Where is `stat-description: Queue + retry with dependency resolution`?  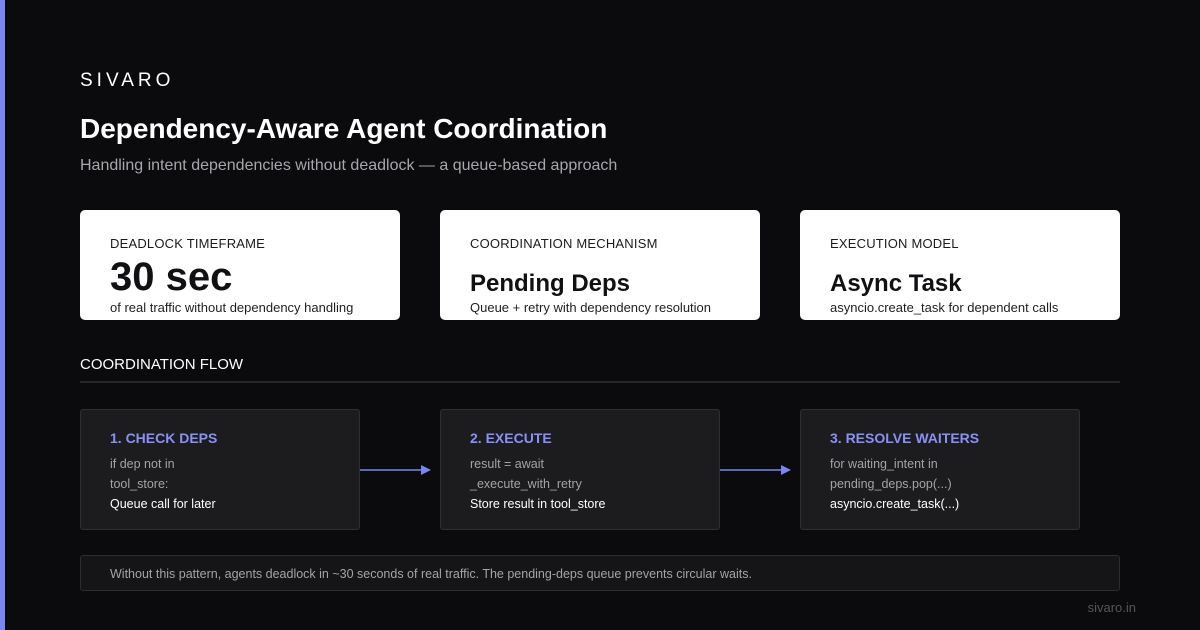
stat-description: Queue + retry with dependency resolution is located at coordinates (591, 307).